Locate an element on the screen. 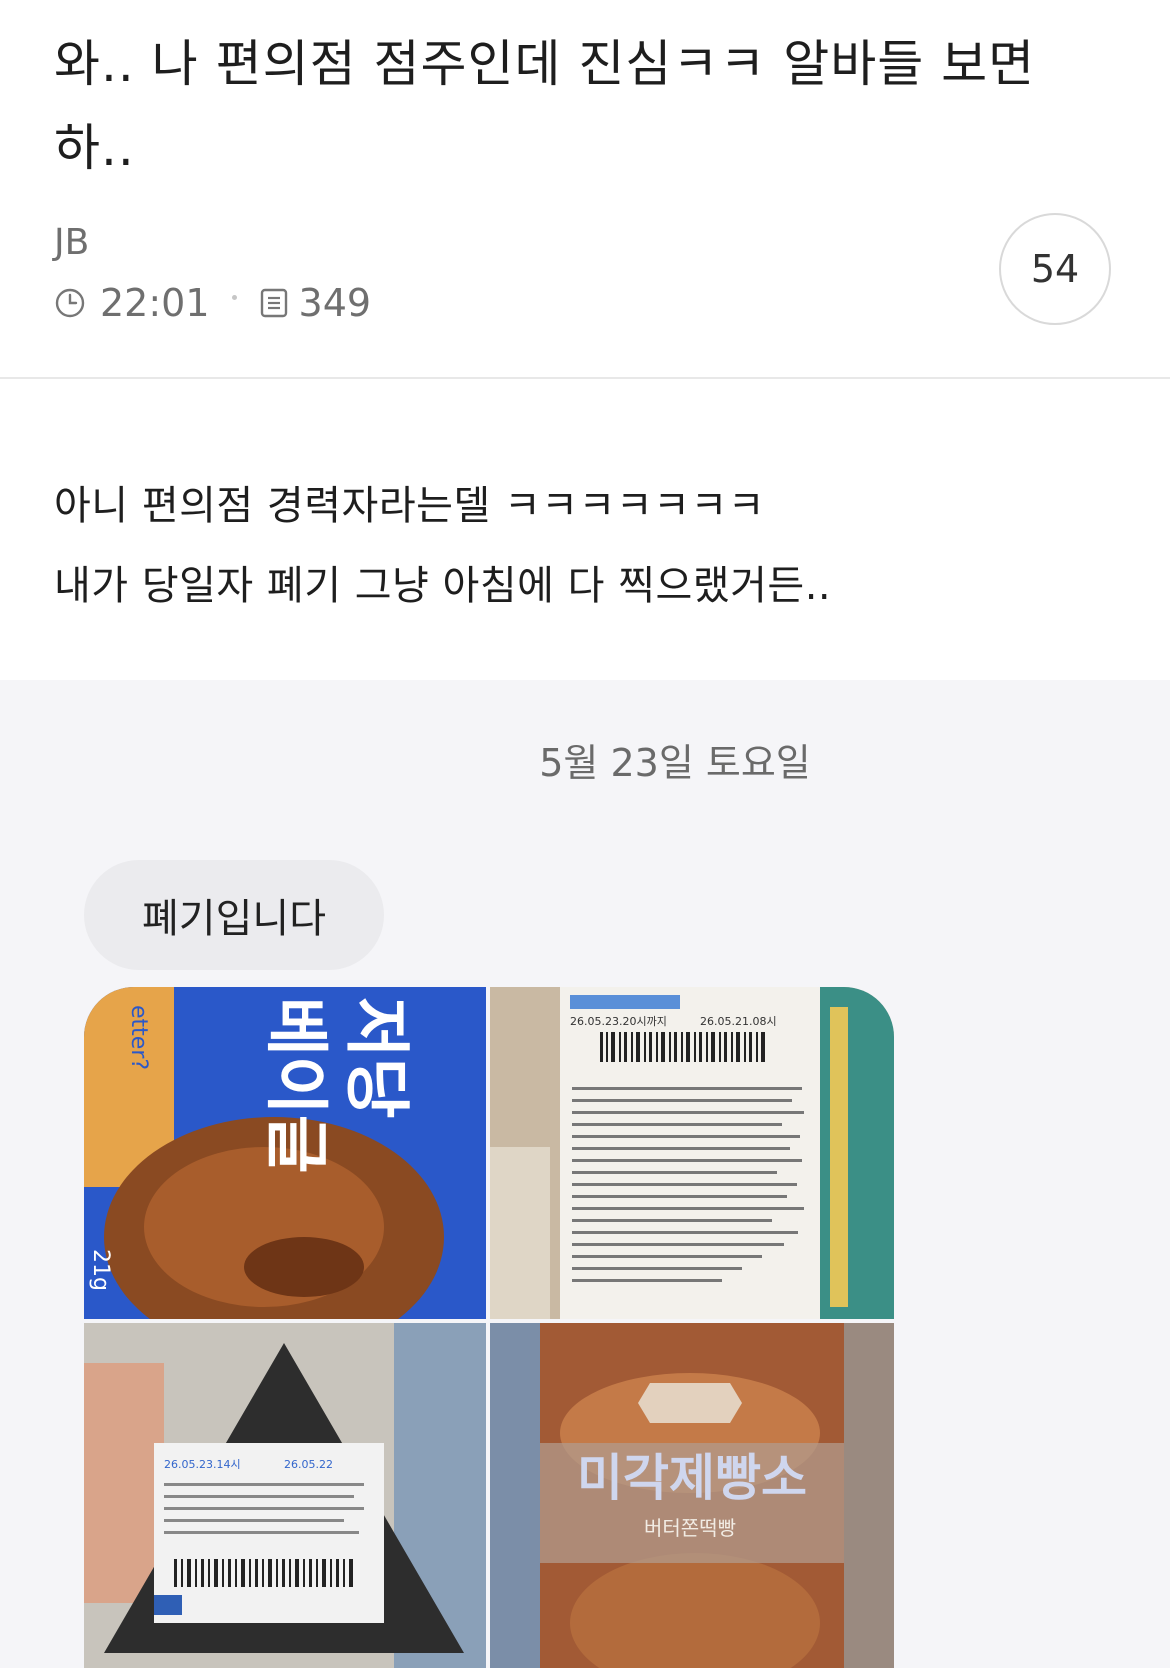  bread-printed-text: 베이글 is located at coordinates (295, 1085).